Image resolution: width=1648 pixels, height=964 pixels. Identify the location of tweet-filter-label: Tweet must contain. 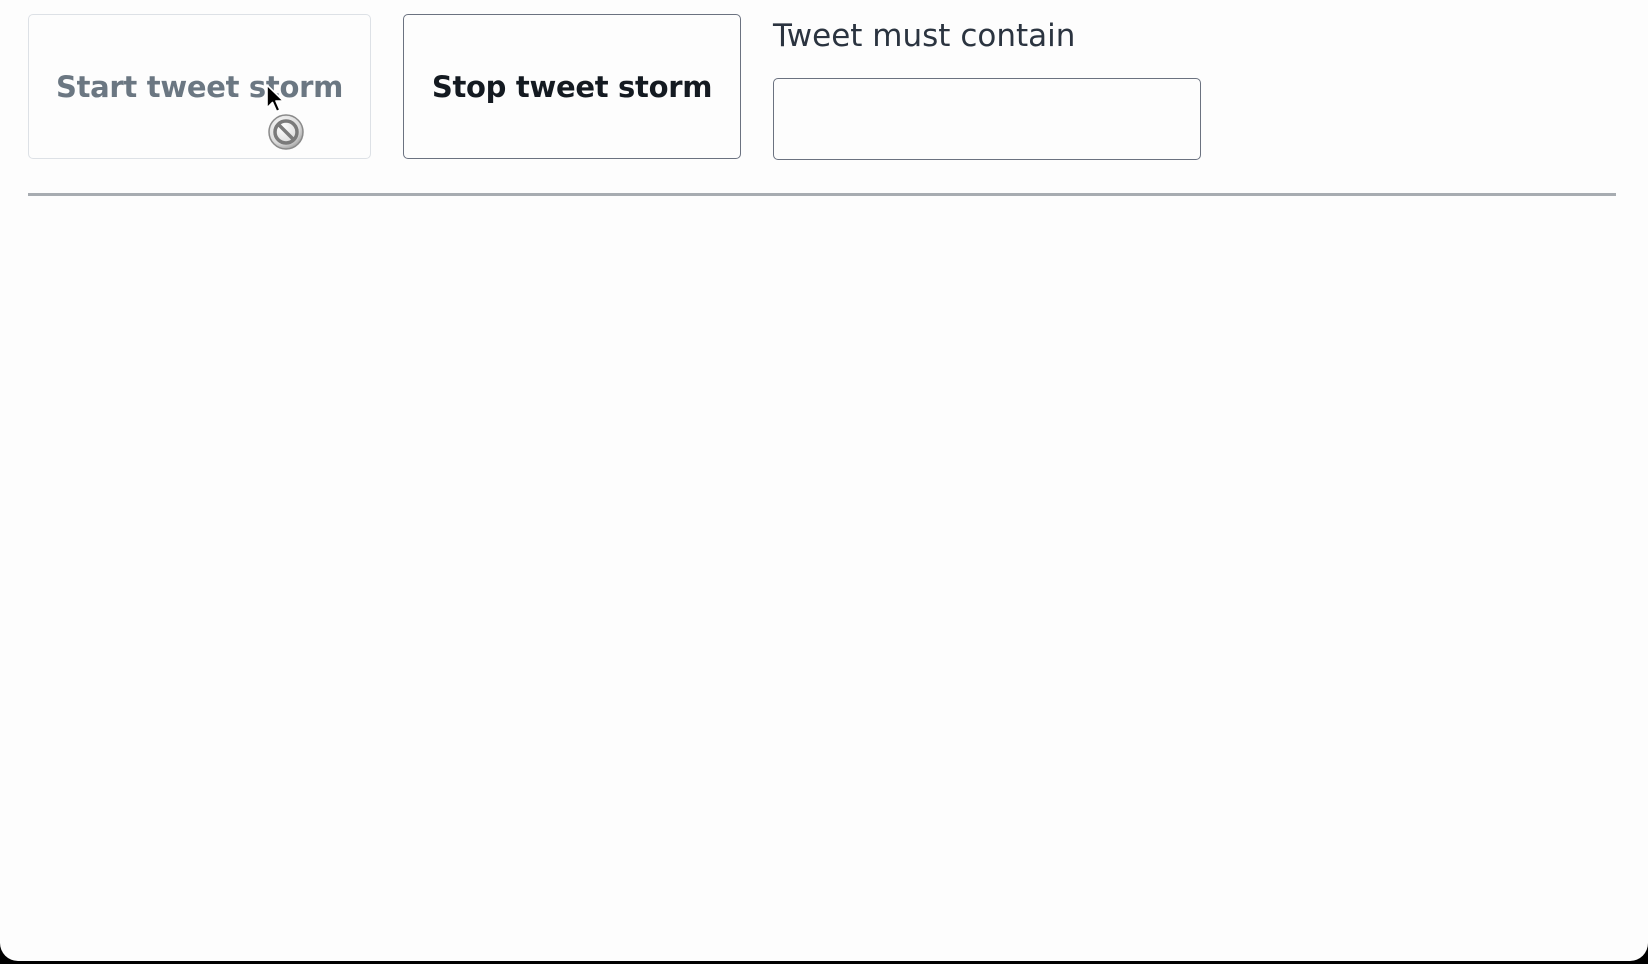
(924, 36).